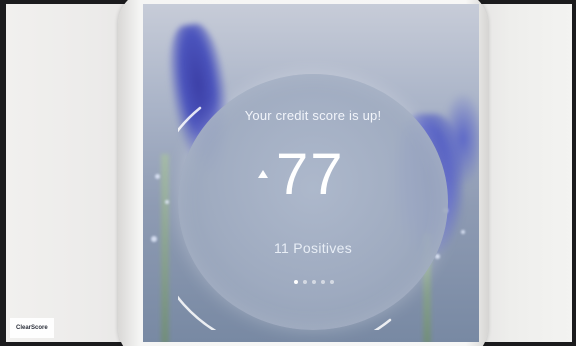  What do you see at coordinates (263, 174) in the screenshot?
I see `up-triangle-icon` at bounding box center [263, 174].